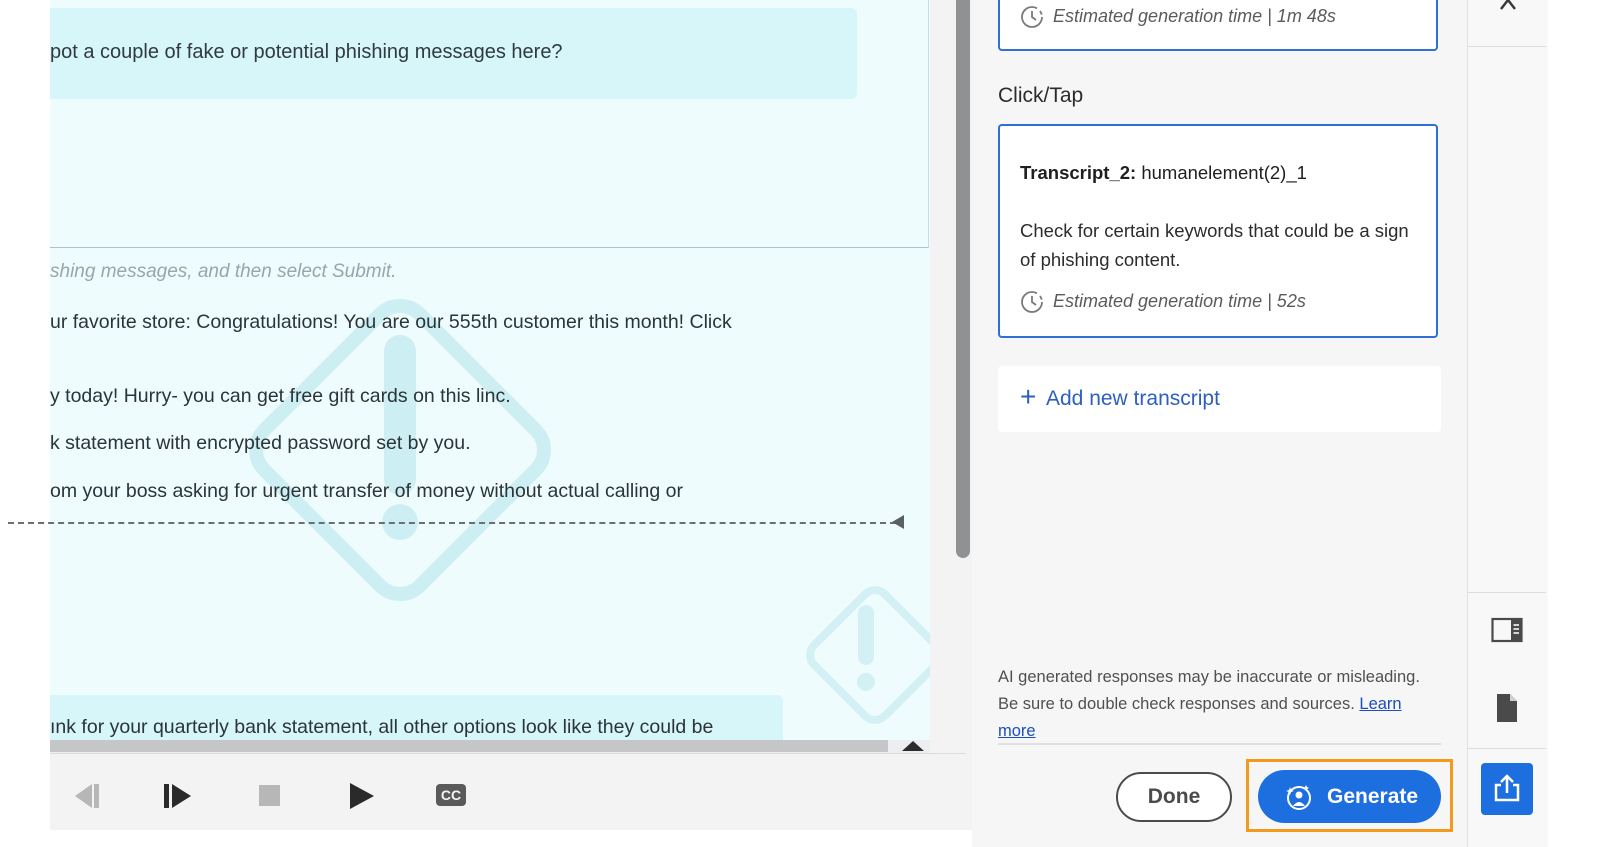  What do you see at coordinates (1041, 95) in the screenshot?
I see `section-heading: Click/Tap` at bounding box center [1041, 95].